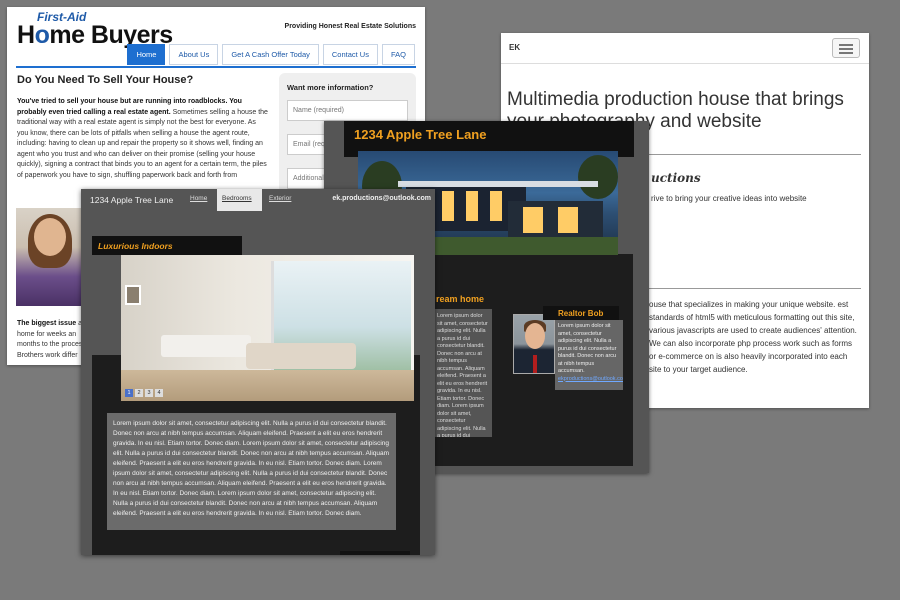 This screenshot has height=600, width=900. Describe the element at coordinates (676, 178) in the screenshot. I see `section-heading: uctions` at that location.